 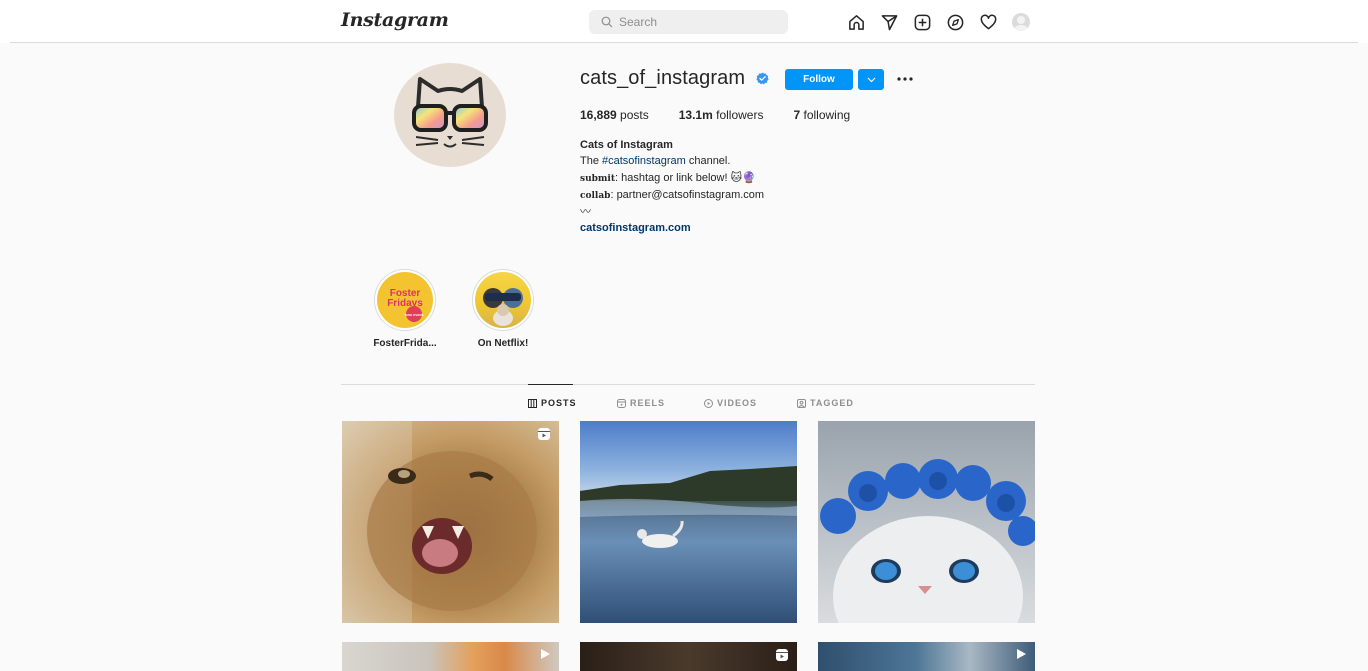 I want to click on profile-picture, so click(x=450, y=115).